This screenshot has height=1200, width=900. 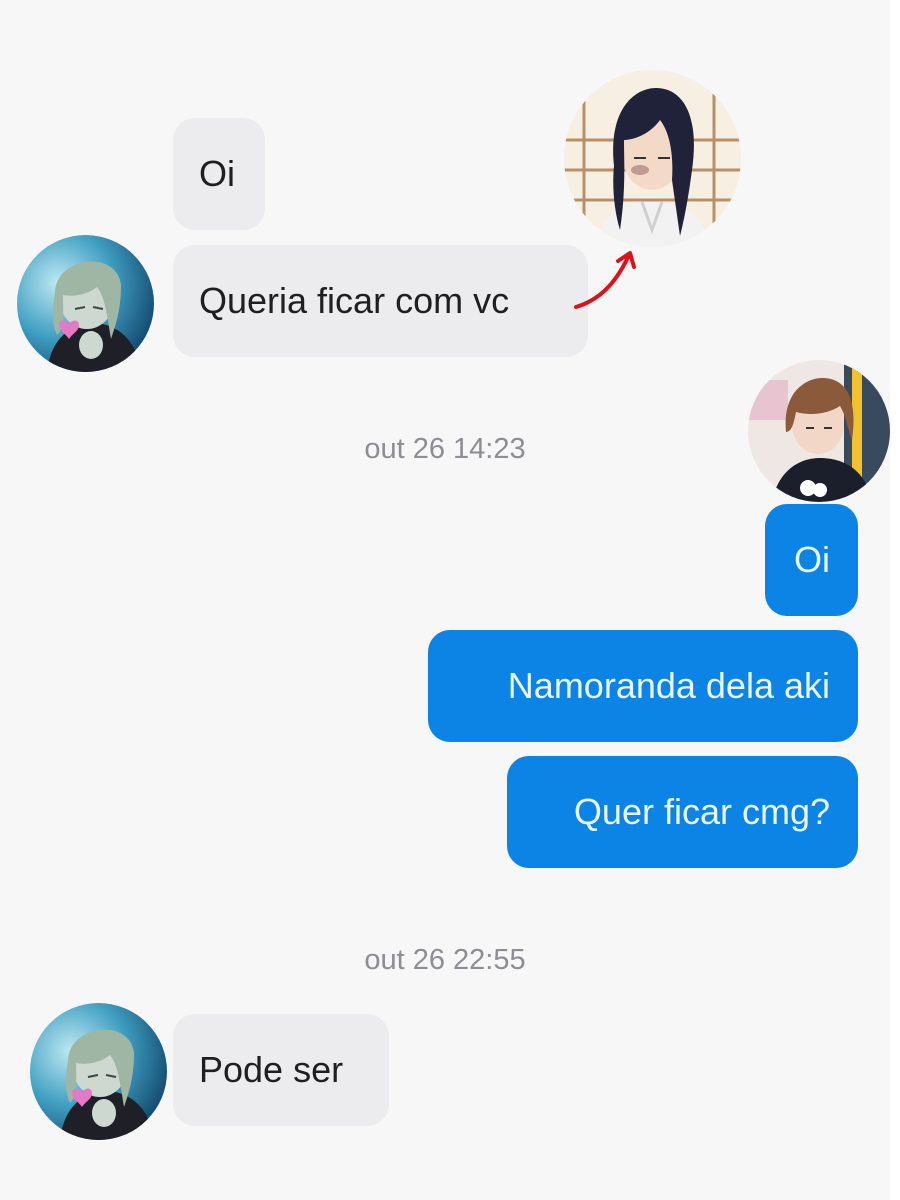 What do you see at coordinates (605, 280) in the screenshot?
I see `red-arrow-icon` at bounding box center [605, 280].